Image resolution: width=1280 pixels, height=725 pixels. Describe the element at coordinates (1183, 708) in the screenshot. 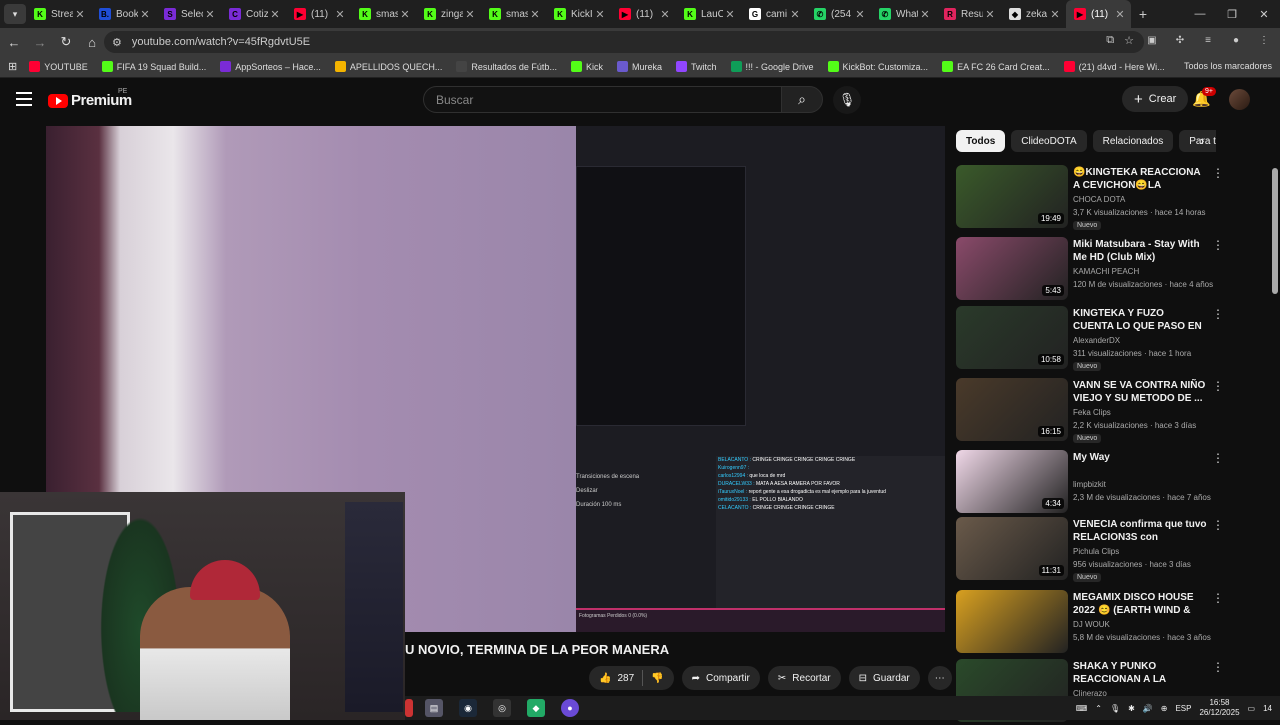

I see `language-indicator: ESP` at that location.